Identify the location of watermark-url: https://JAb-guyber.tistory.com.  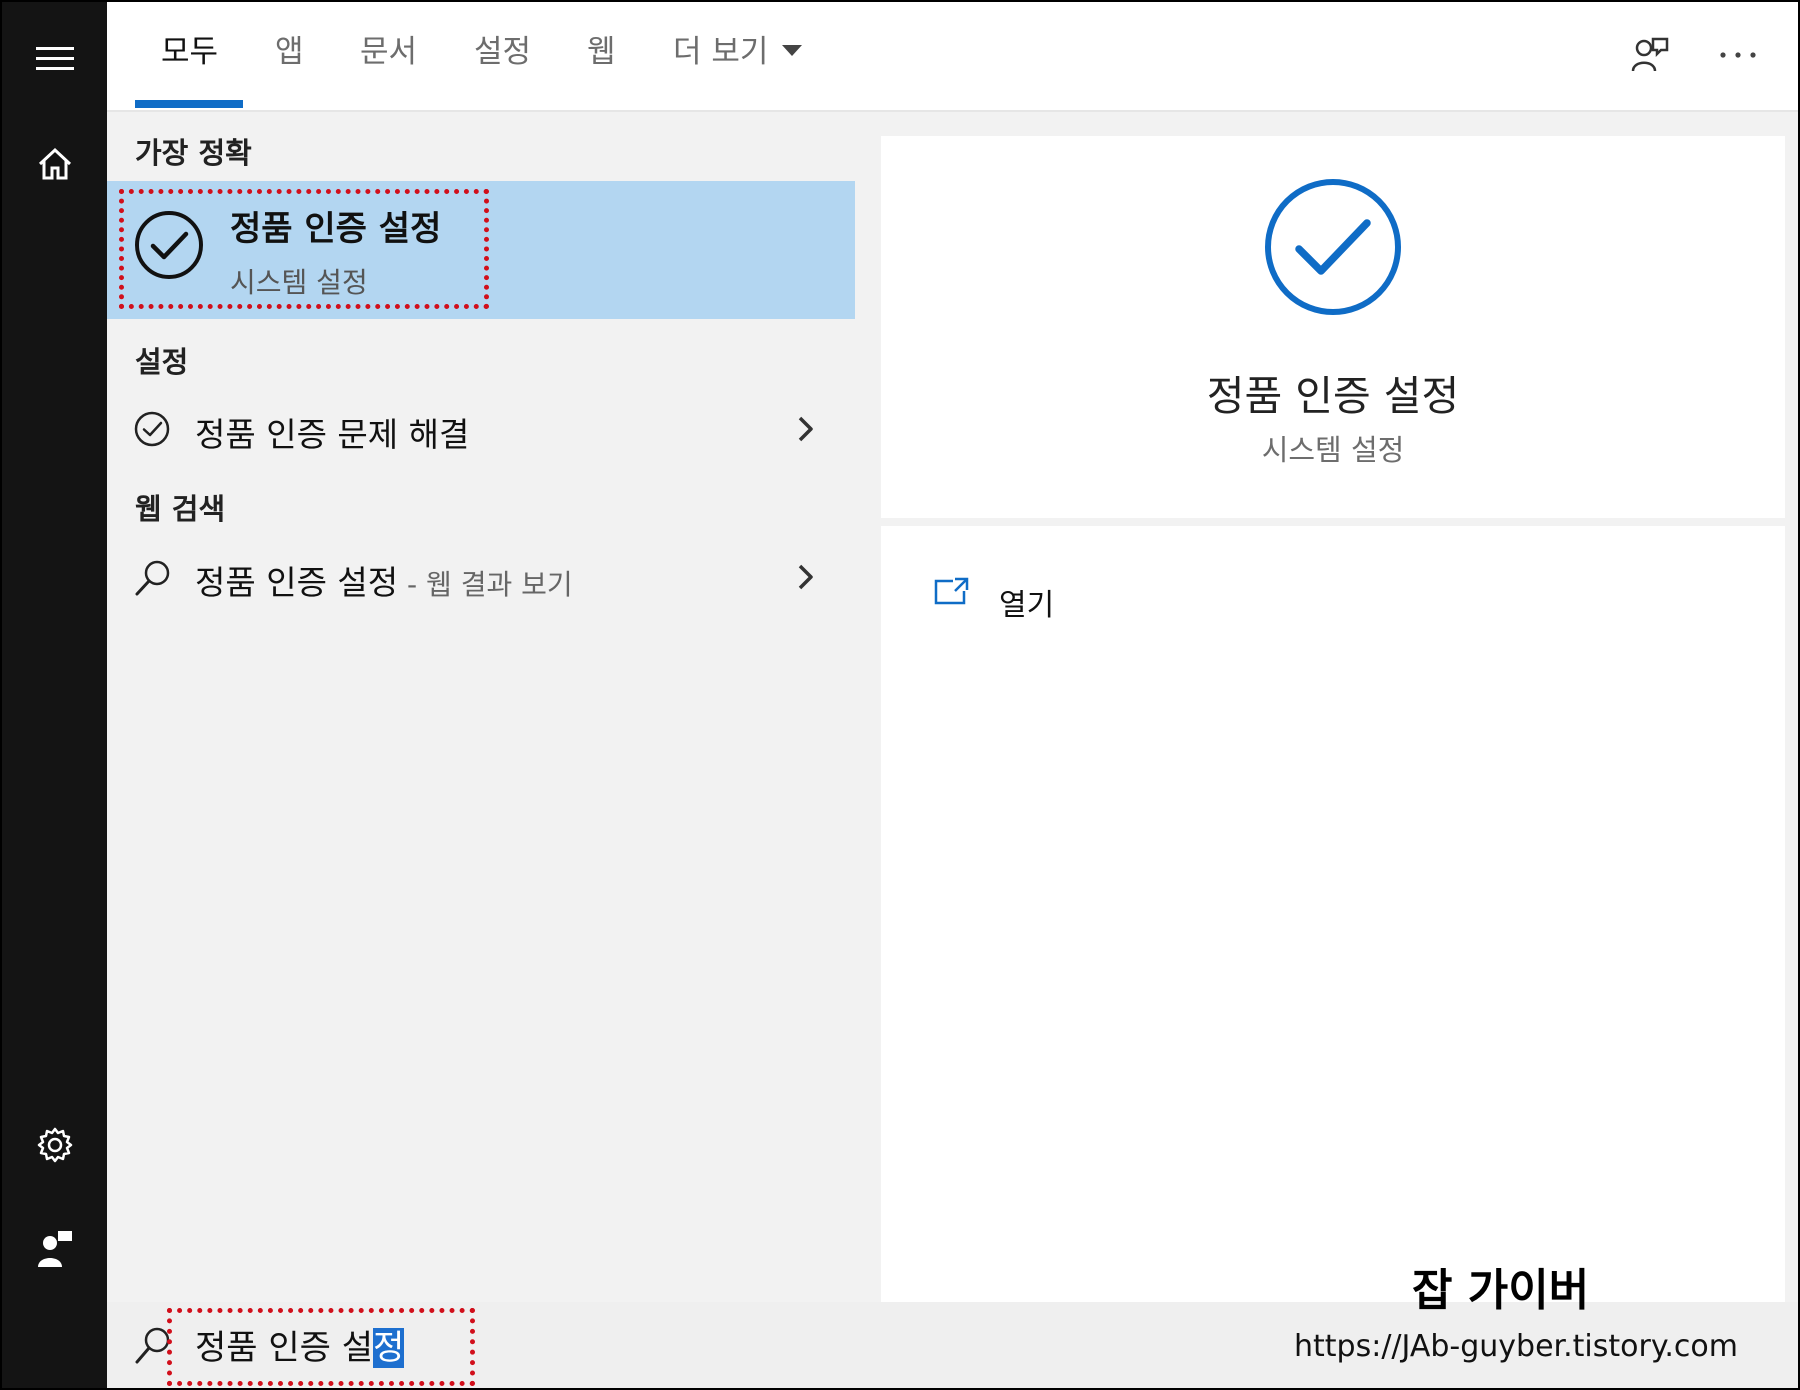
(1516, 1346).